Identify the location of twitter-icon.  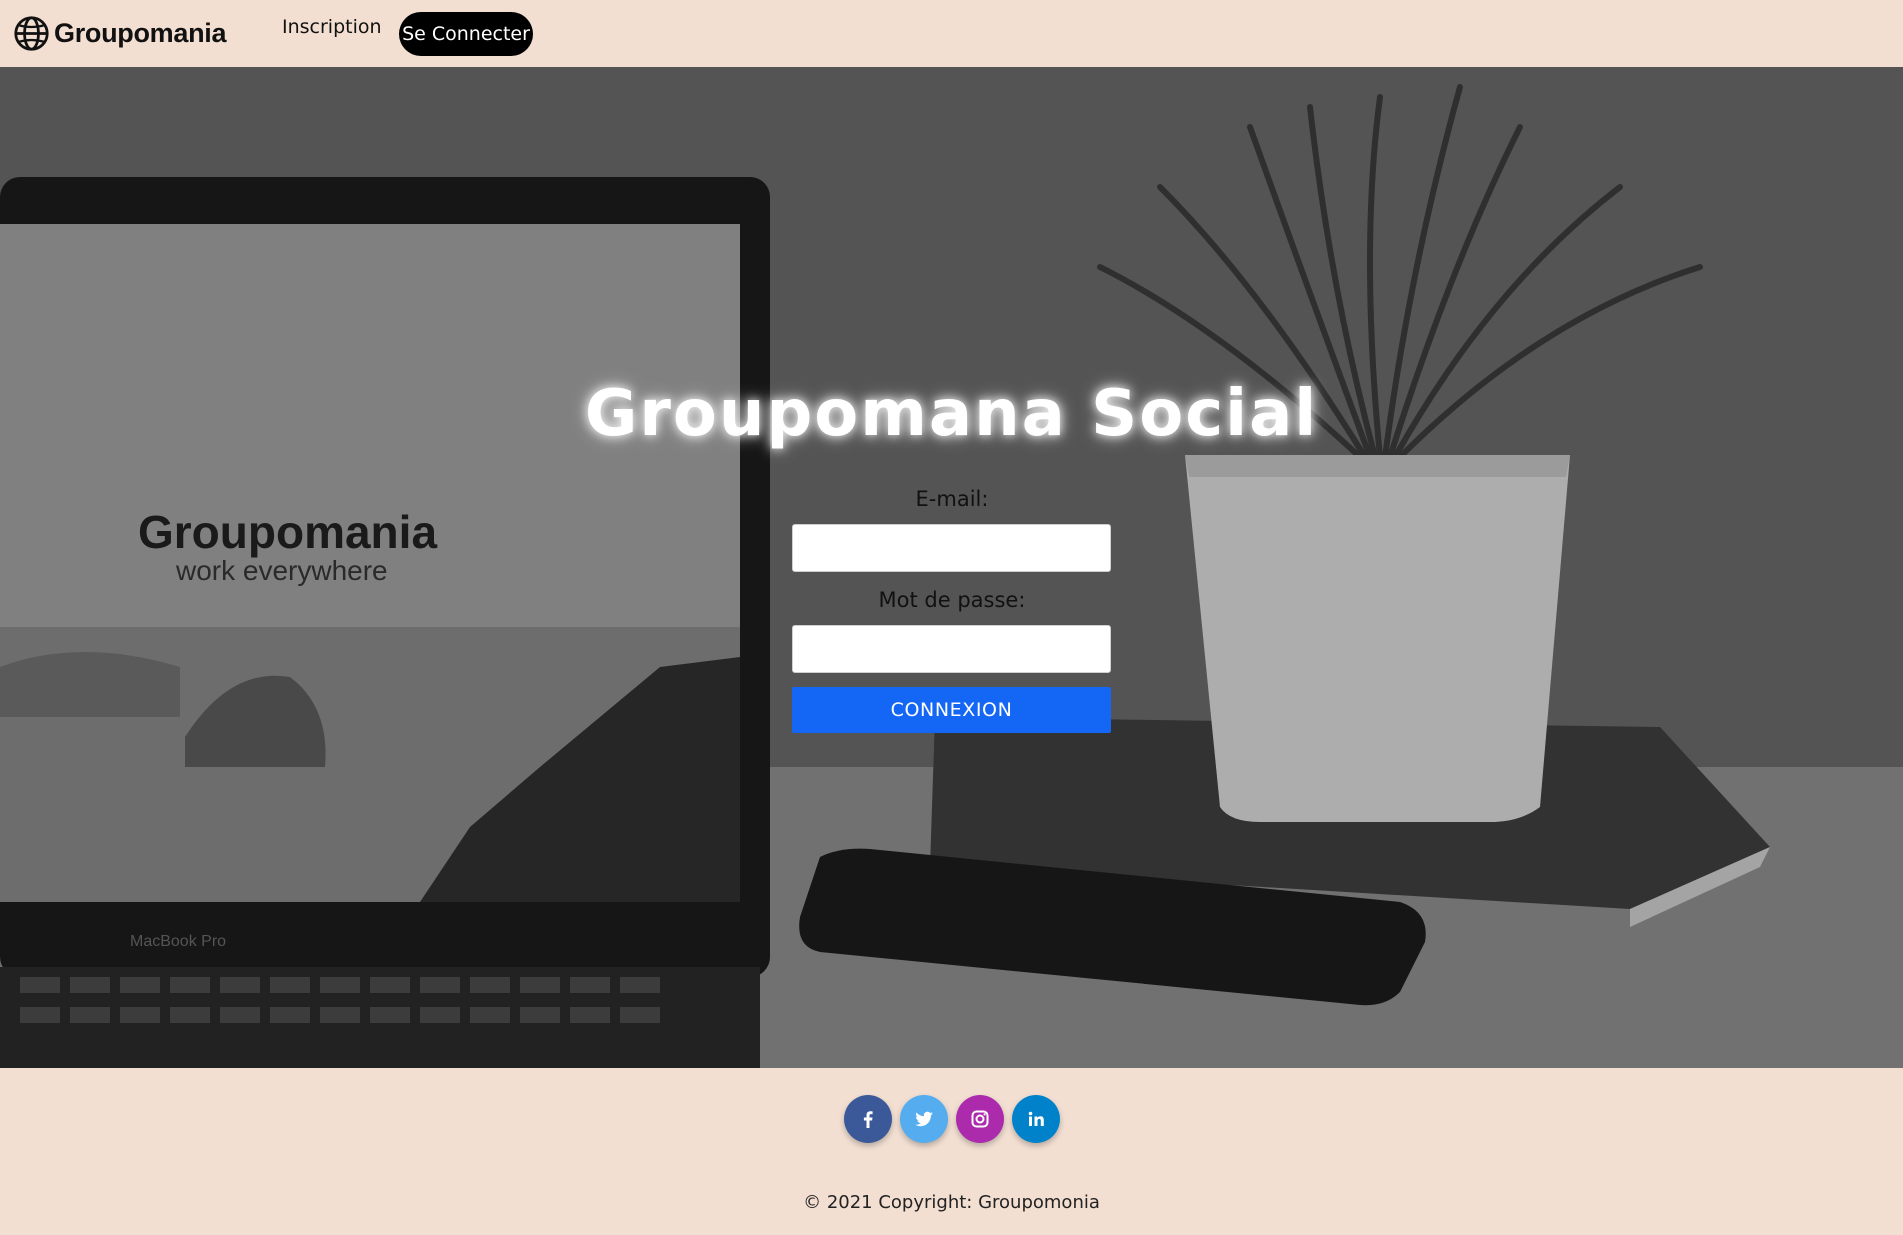
(924, 1119).